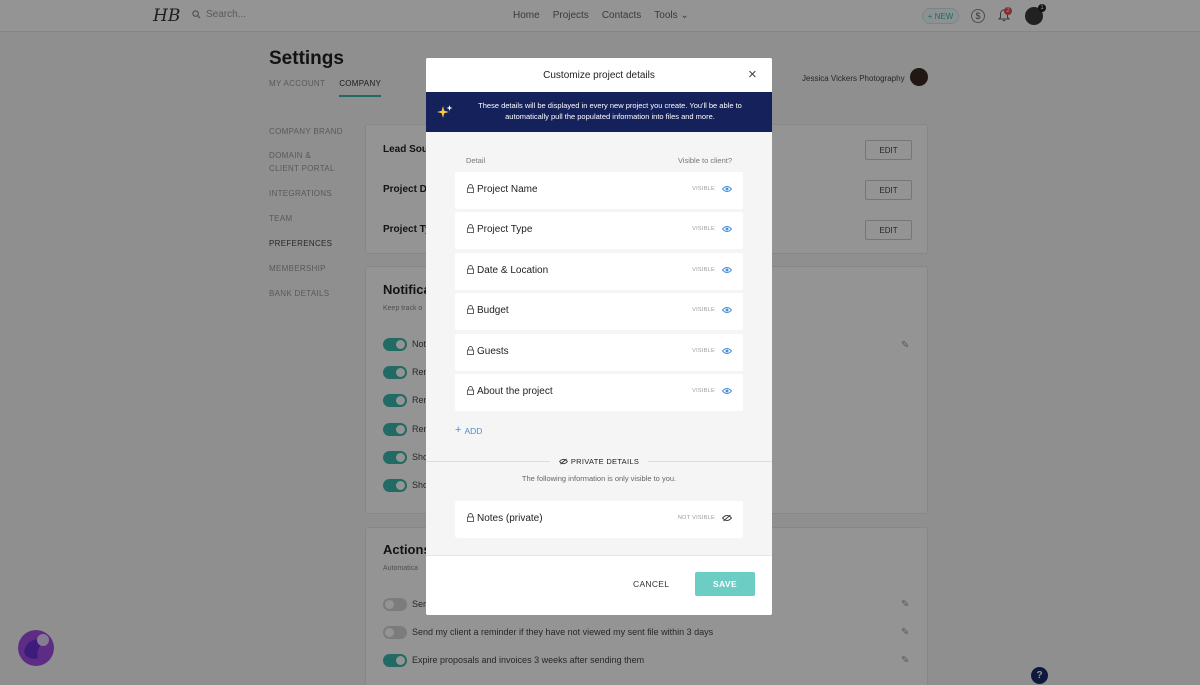  Describe the element at coordinates (605, 461) in the screenshot. I see `private-details-title: PRIVATE DETAILS` at that location.